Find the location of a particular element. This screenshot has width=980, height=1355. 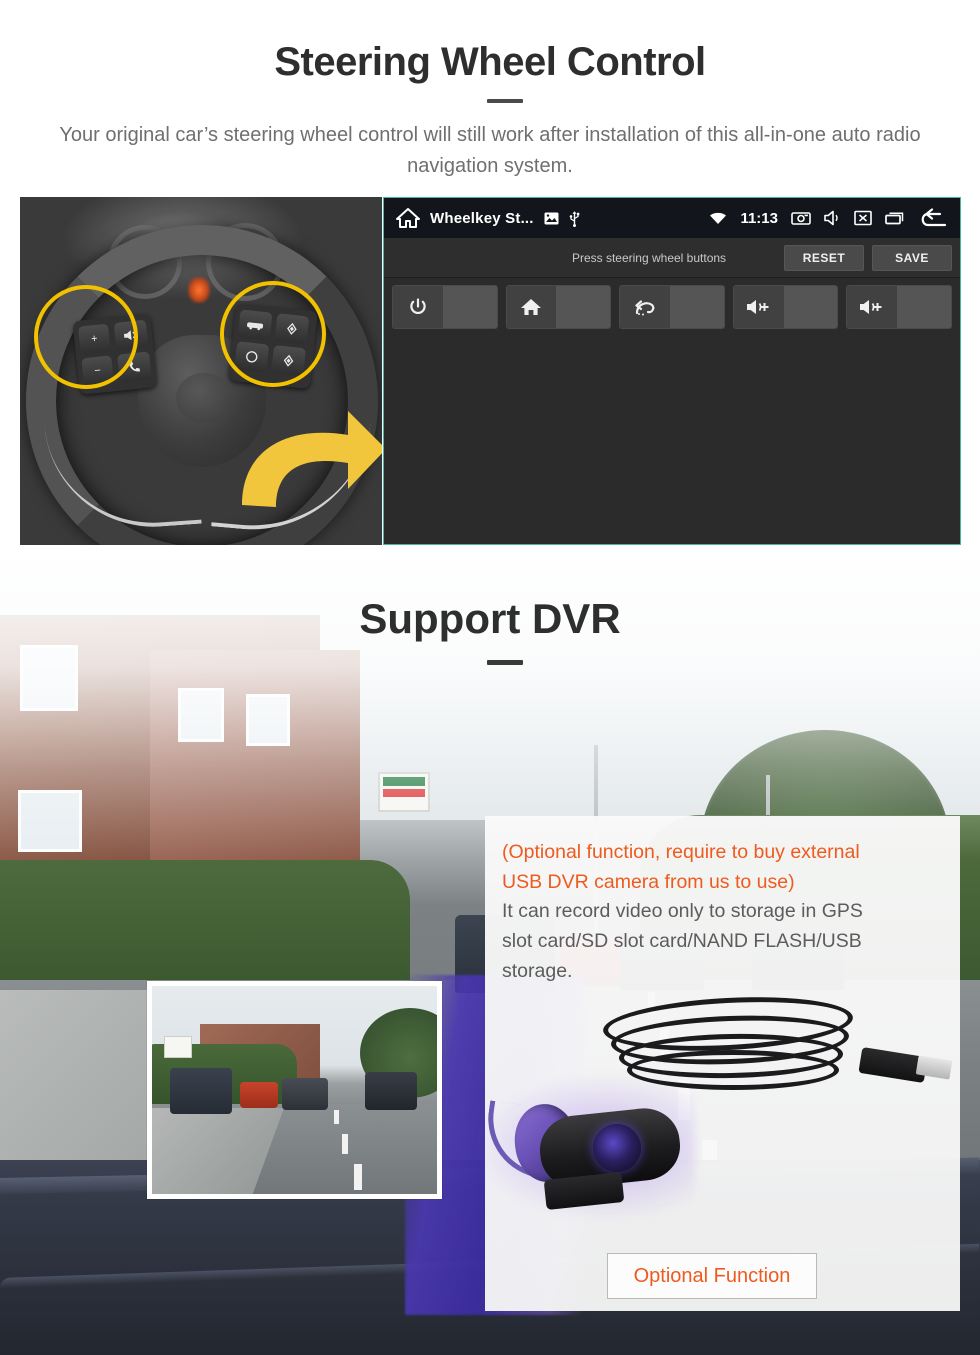

highlight-circle-right is located at coordinates (273, 334).